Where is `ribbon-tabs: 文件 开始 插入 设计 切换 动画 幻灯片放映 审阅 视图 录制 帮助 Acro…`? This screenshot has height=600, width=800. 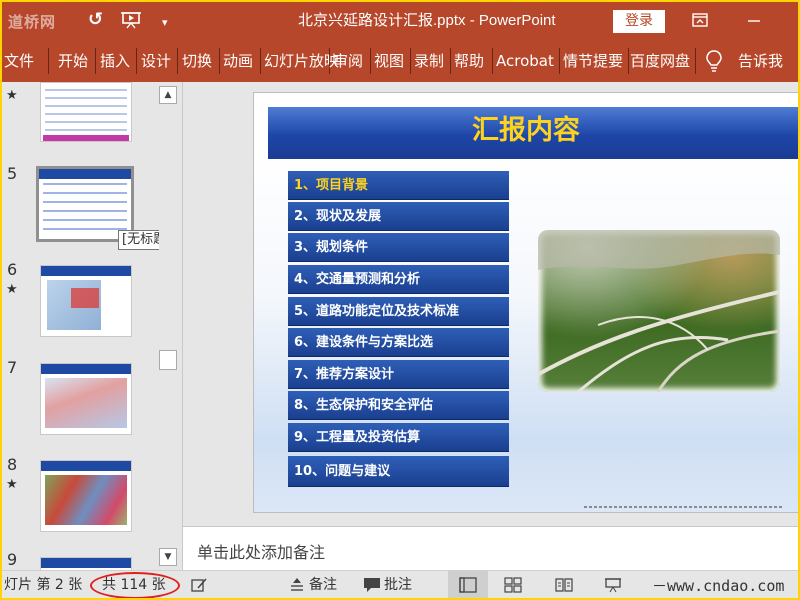
ribbon-tabs: 文件 开始 插入 设计 切换 动画 幻灯片放映 审阅 视图 录制 帮助 Acro… is located at coordinates (400, 61).